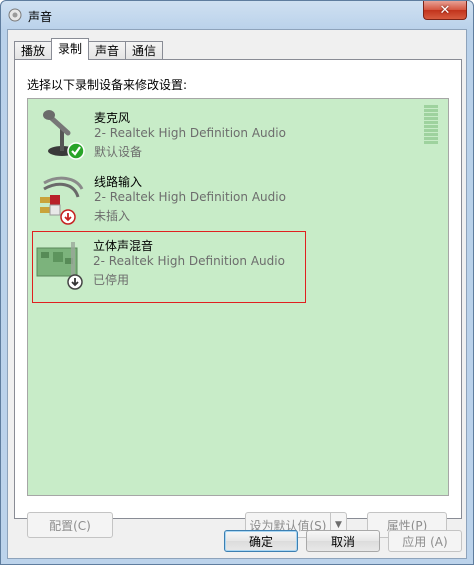 The width and height of the screenshot is (474, 565). Describe the element at coordinates (112, 118) in the screenshot. I see `device-name: 麦克风` at that location.